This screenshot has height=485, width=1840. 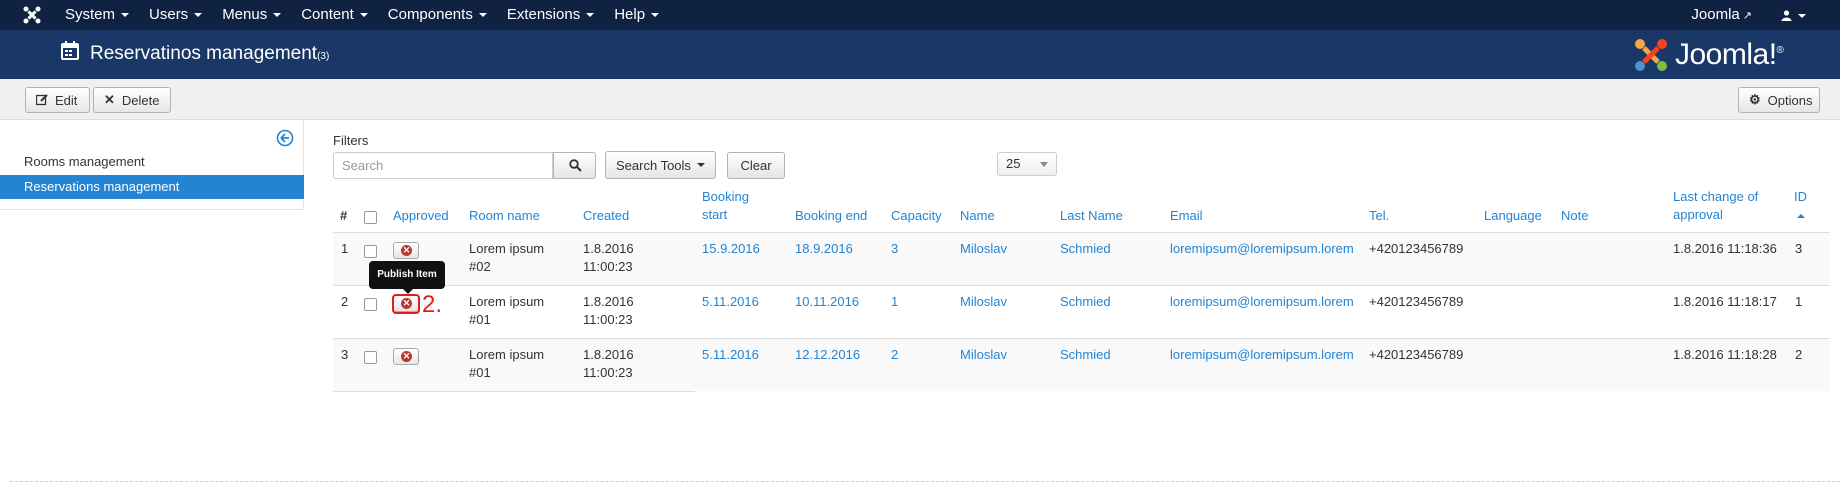 I want to click on options-button-label: Options, so click(x=1790, y=100).